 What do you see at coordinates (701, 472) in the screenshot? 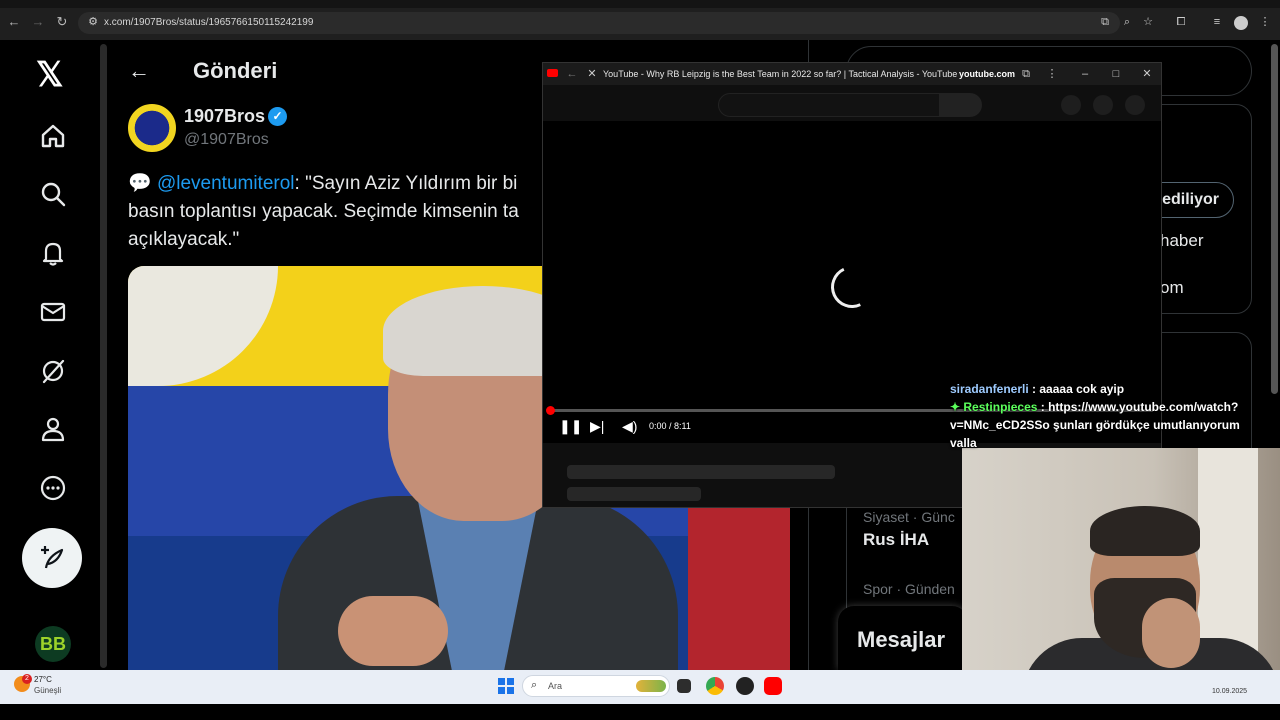
I see `loading-placeholder` at bounding box center [701, 472].